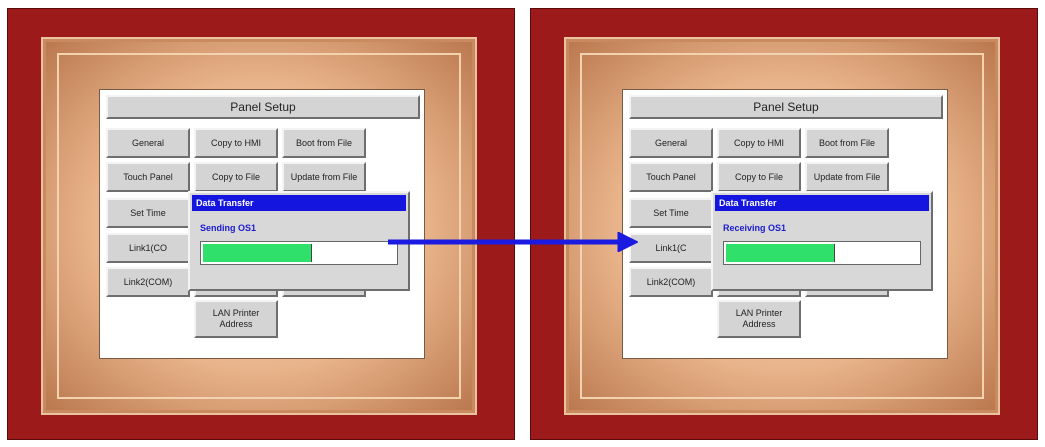 The width and height of the screenshot is (1045, 447). I want to click on data-transfer-dialog: Data Transfer Sending OS1, so click(299, 241).